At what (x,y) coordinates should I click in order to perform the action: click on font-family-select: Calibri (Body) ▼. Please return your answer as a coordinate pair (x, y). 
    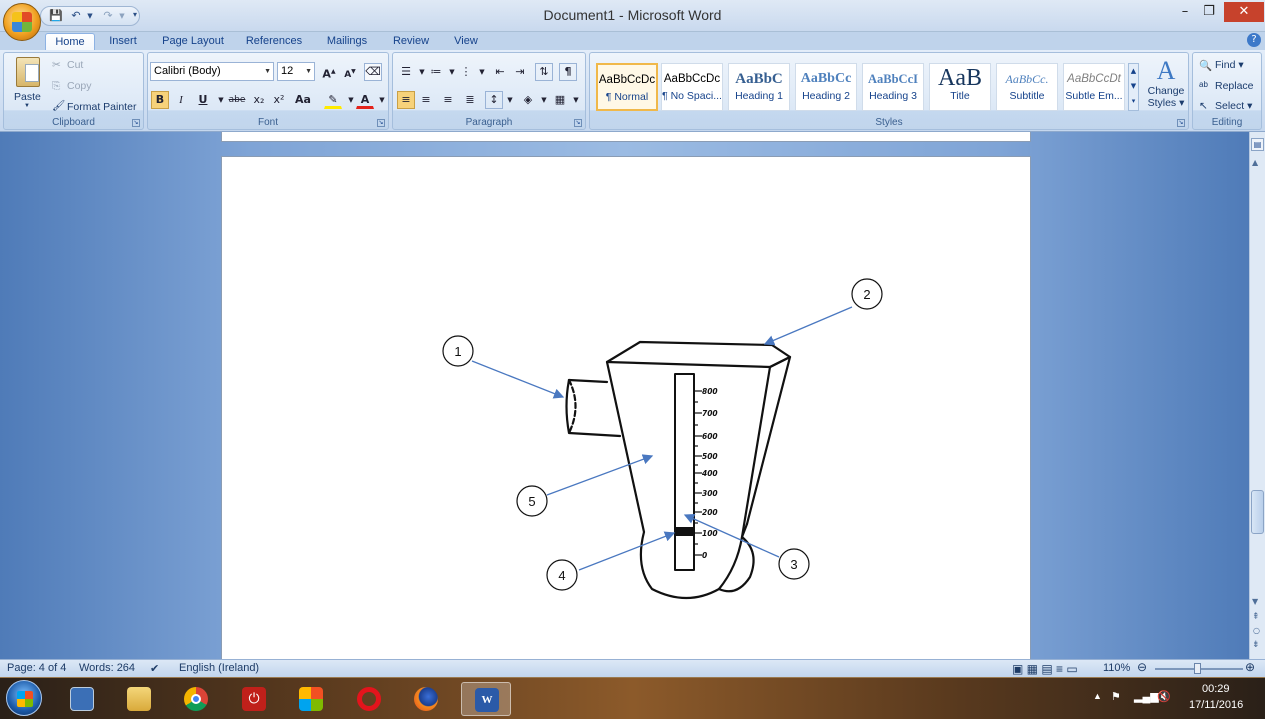
    Looking at the image, I should click on (212, 71).